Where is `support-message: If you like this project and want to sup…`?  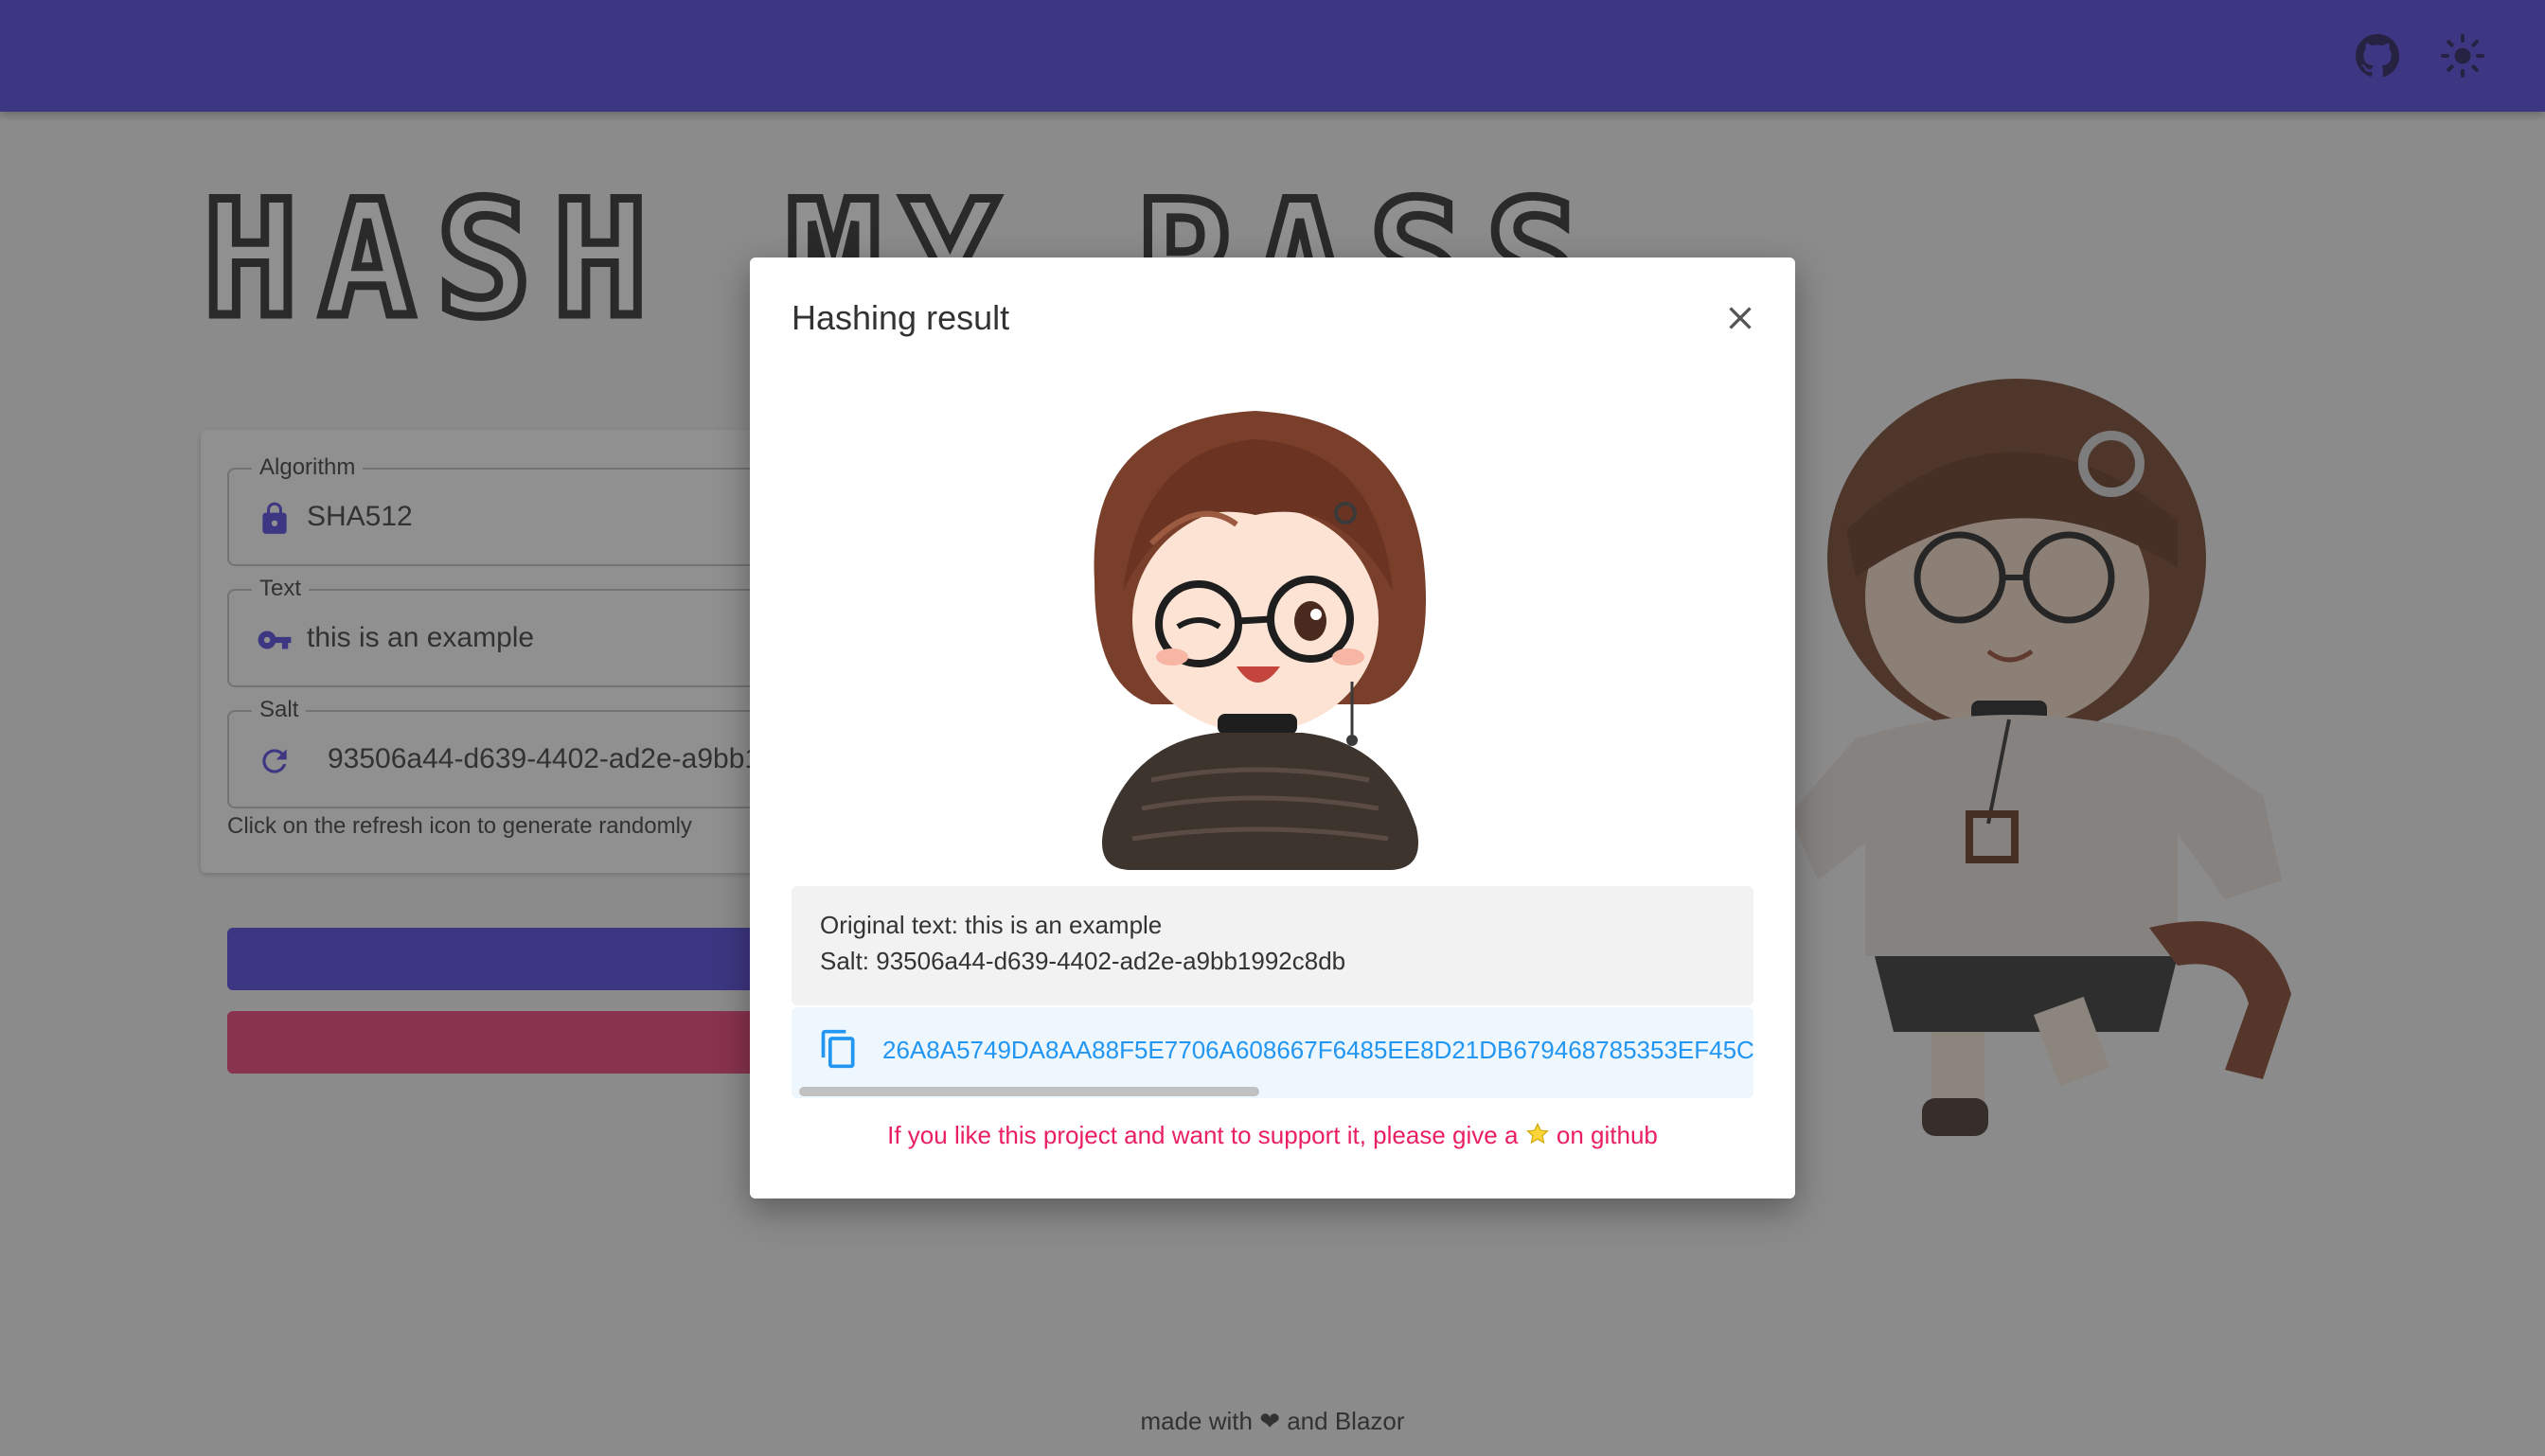 support-message: If you like this project and want to sup… is located at coordinates (1272, 1135).